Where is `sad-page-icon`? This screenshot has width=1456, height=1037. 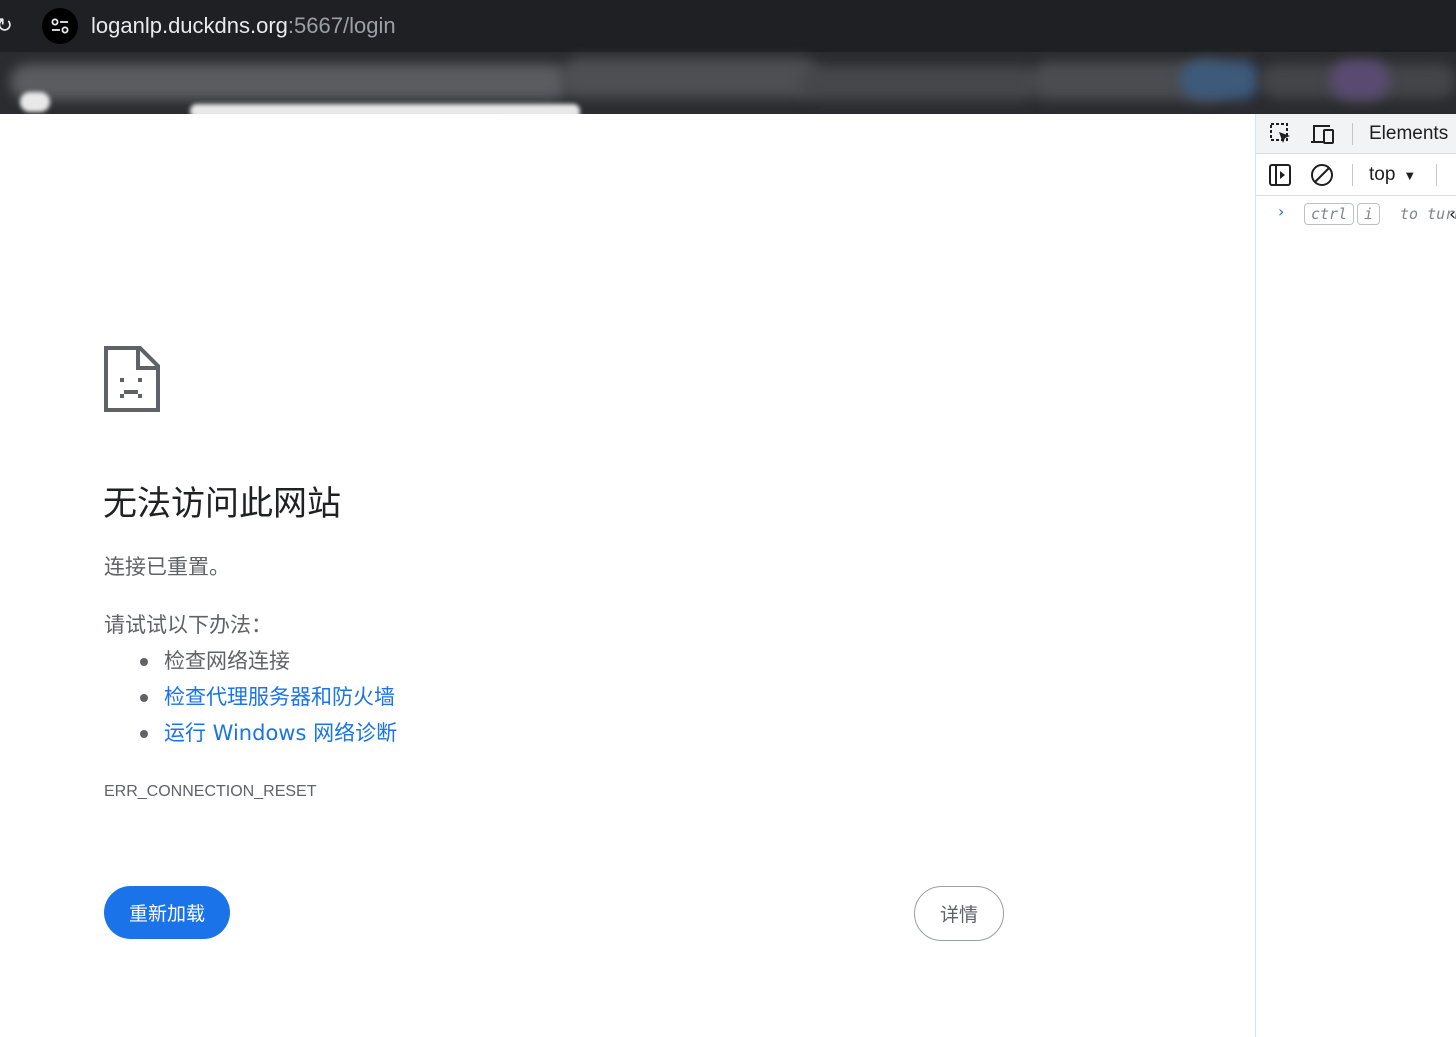 sad-page-icon is located at coordinates (132, 379).